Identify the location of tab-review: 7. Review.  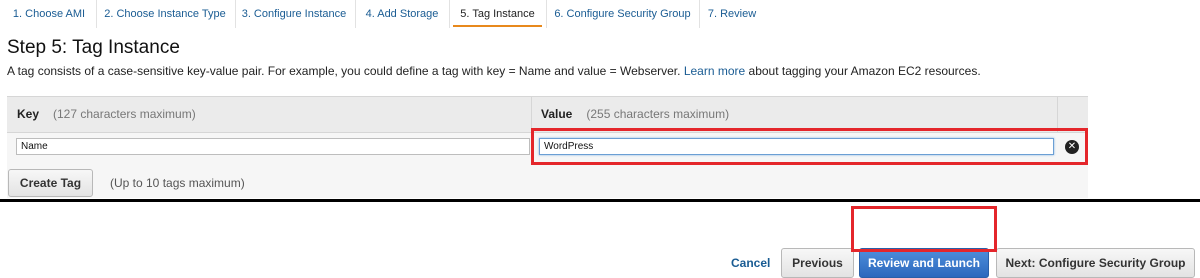
(732, 13).